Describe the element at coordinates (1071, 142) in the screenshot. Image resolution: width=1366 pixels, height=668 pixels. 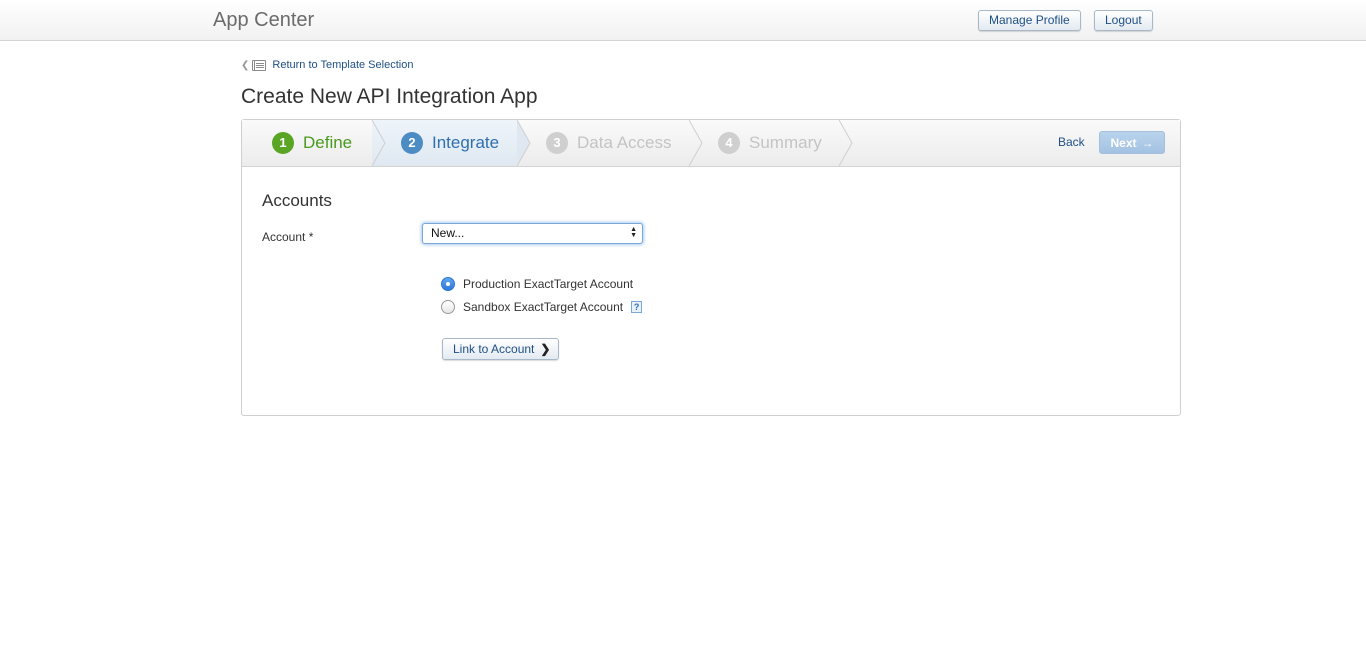
I see `back-link: Back` at that location.